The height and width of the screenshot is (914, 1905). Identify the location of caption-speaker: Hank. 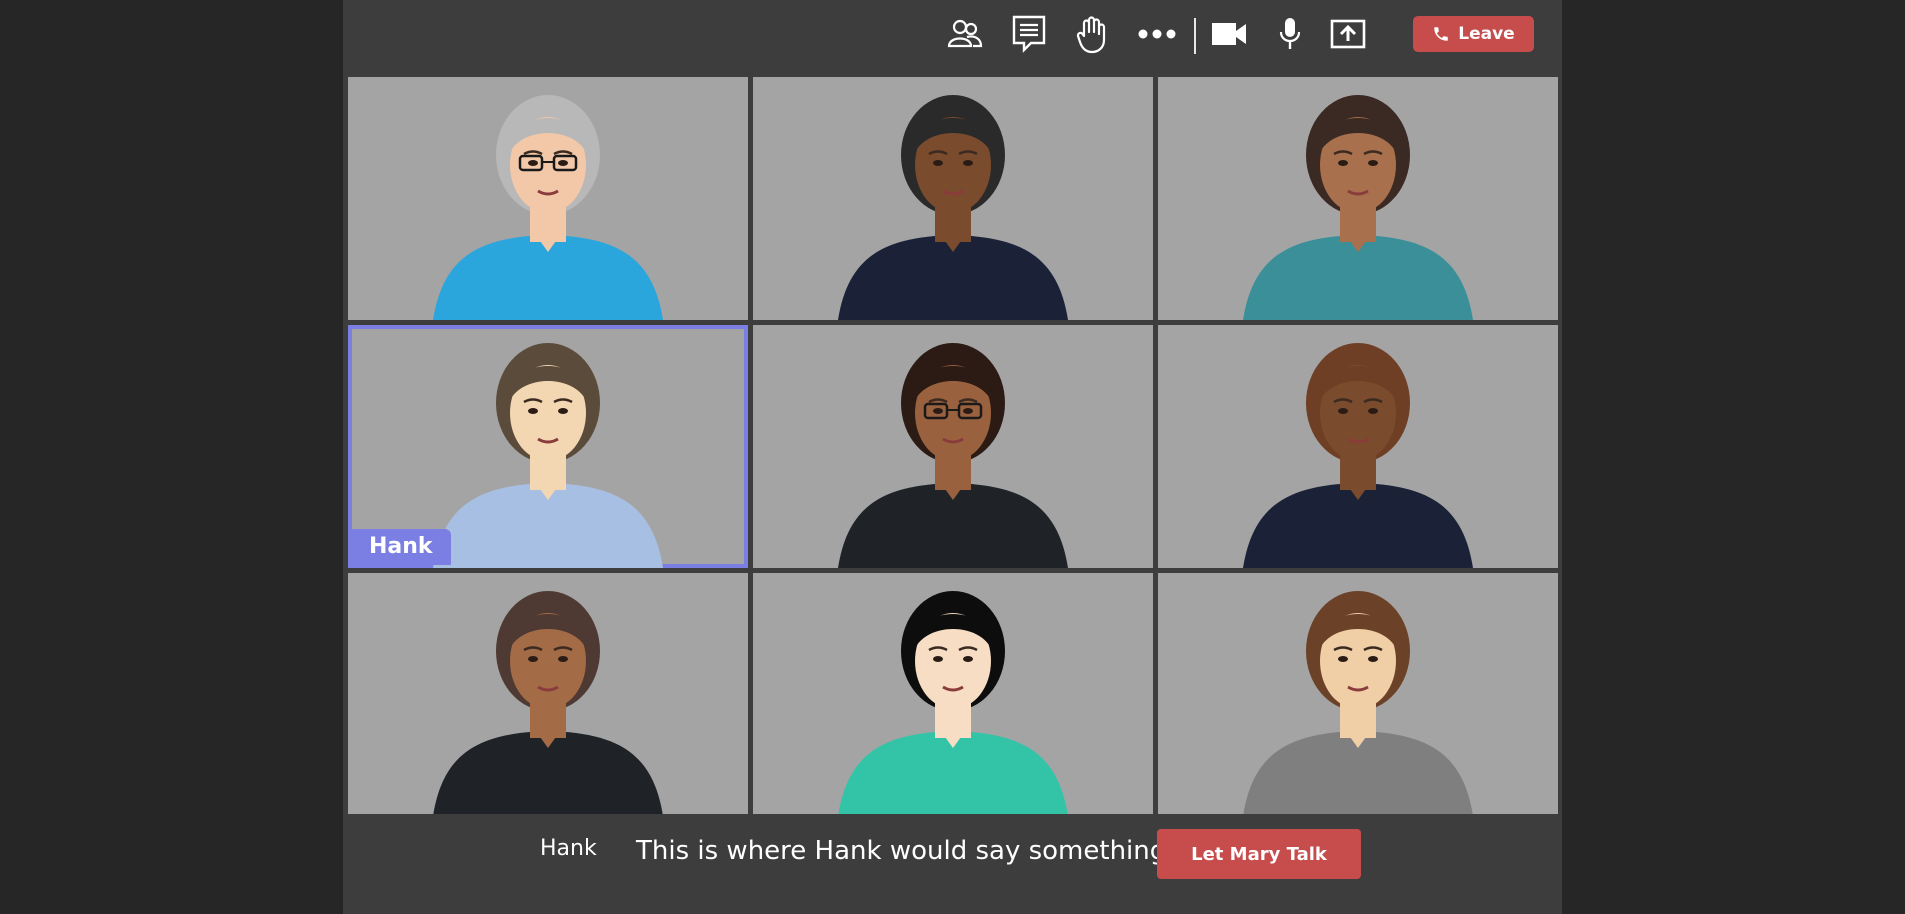
(568, 848).